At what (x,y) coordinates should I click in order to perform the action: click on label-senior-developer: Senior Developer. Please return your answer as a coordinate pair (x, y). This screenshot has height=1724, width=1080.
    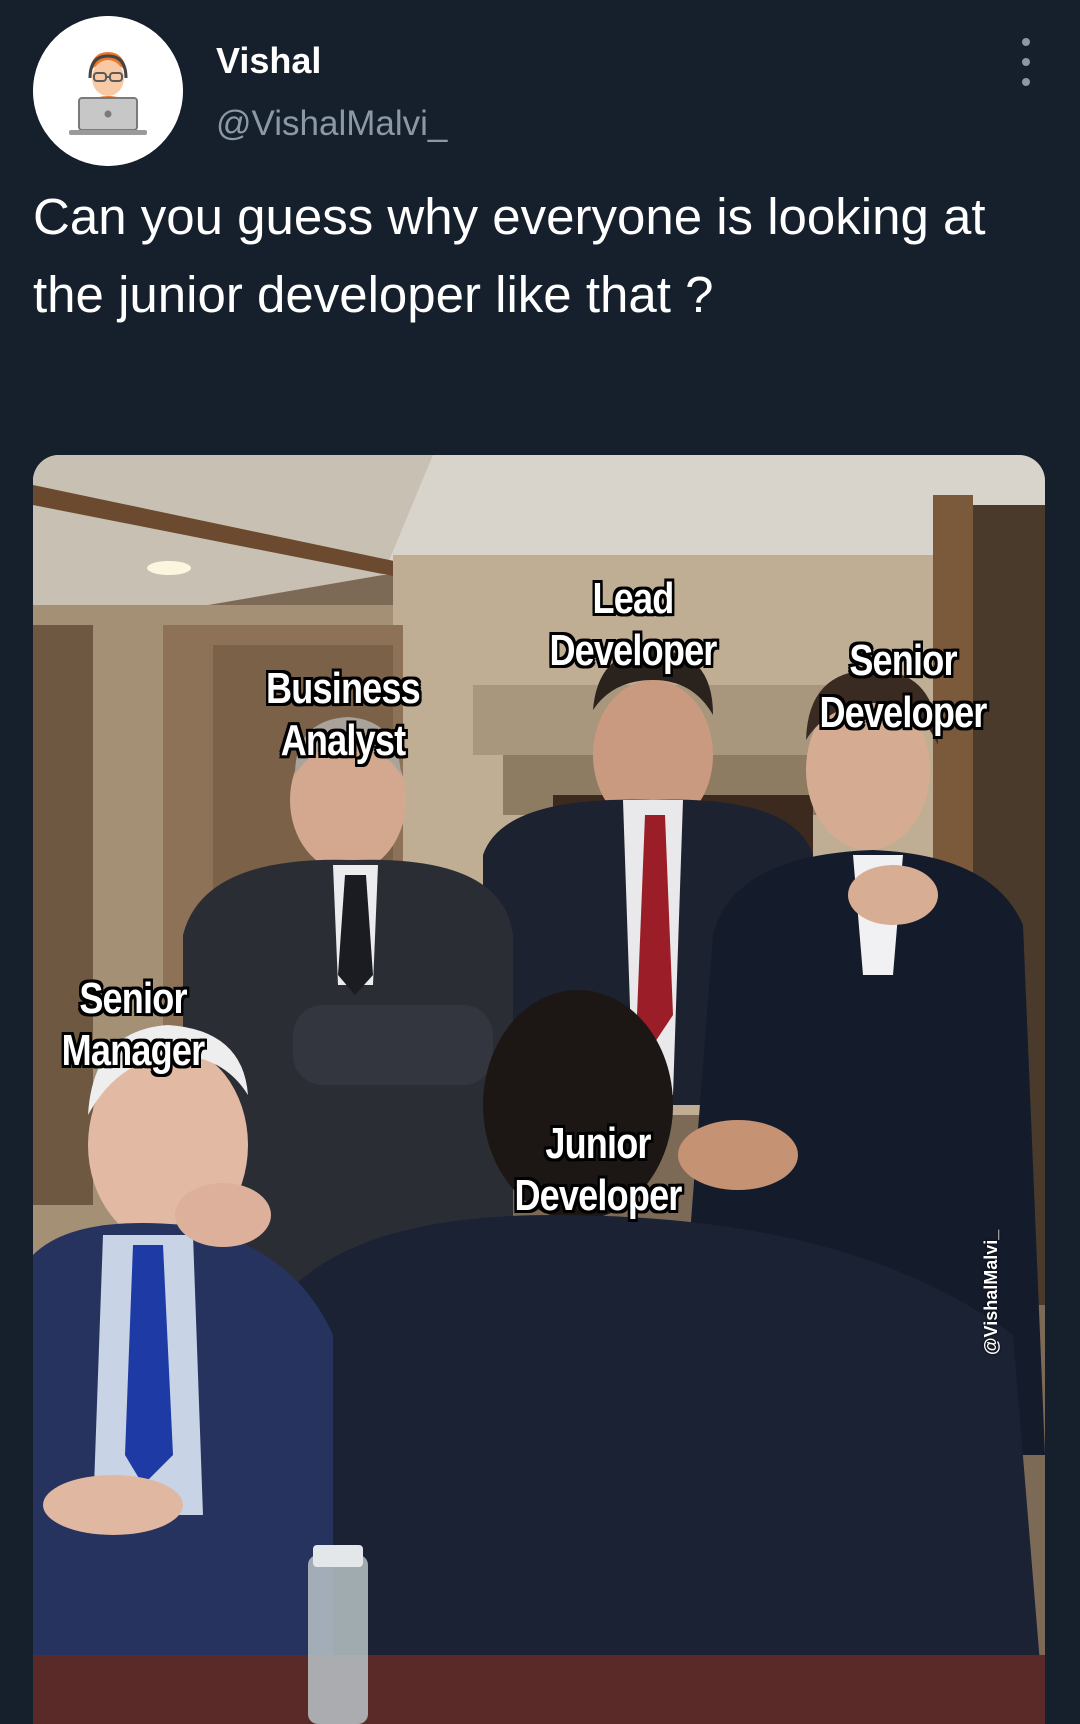
    Looking at the image, I should click on (903, 686).